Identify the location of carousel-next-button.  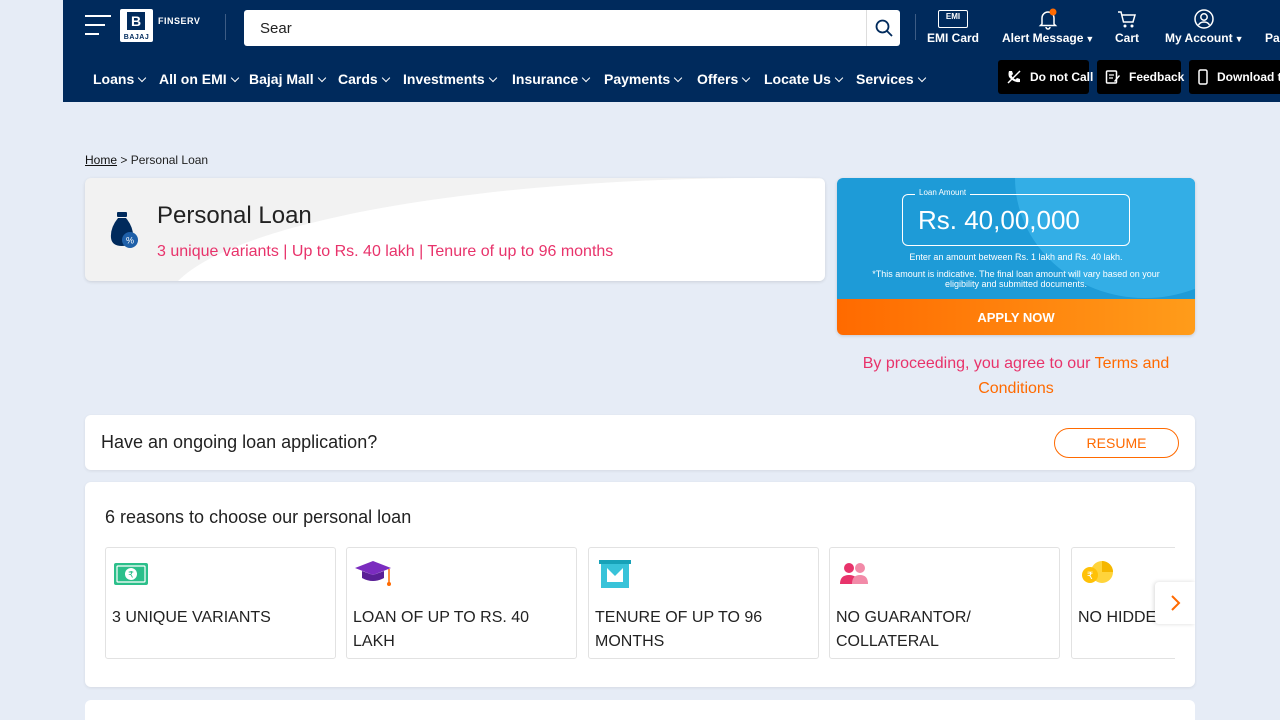
(1175, 603).